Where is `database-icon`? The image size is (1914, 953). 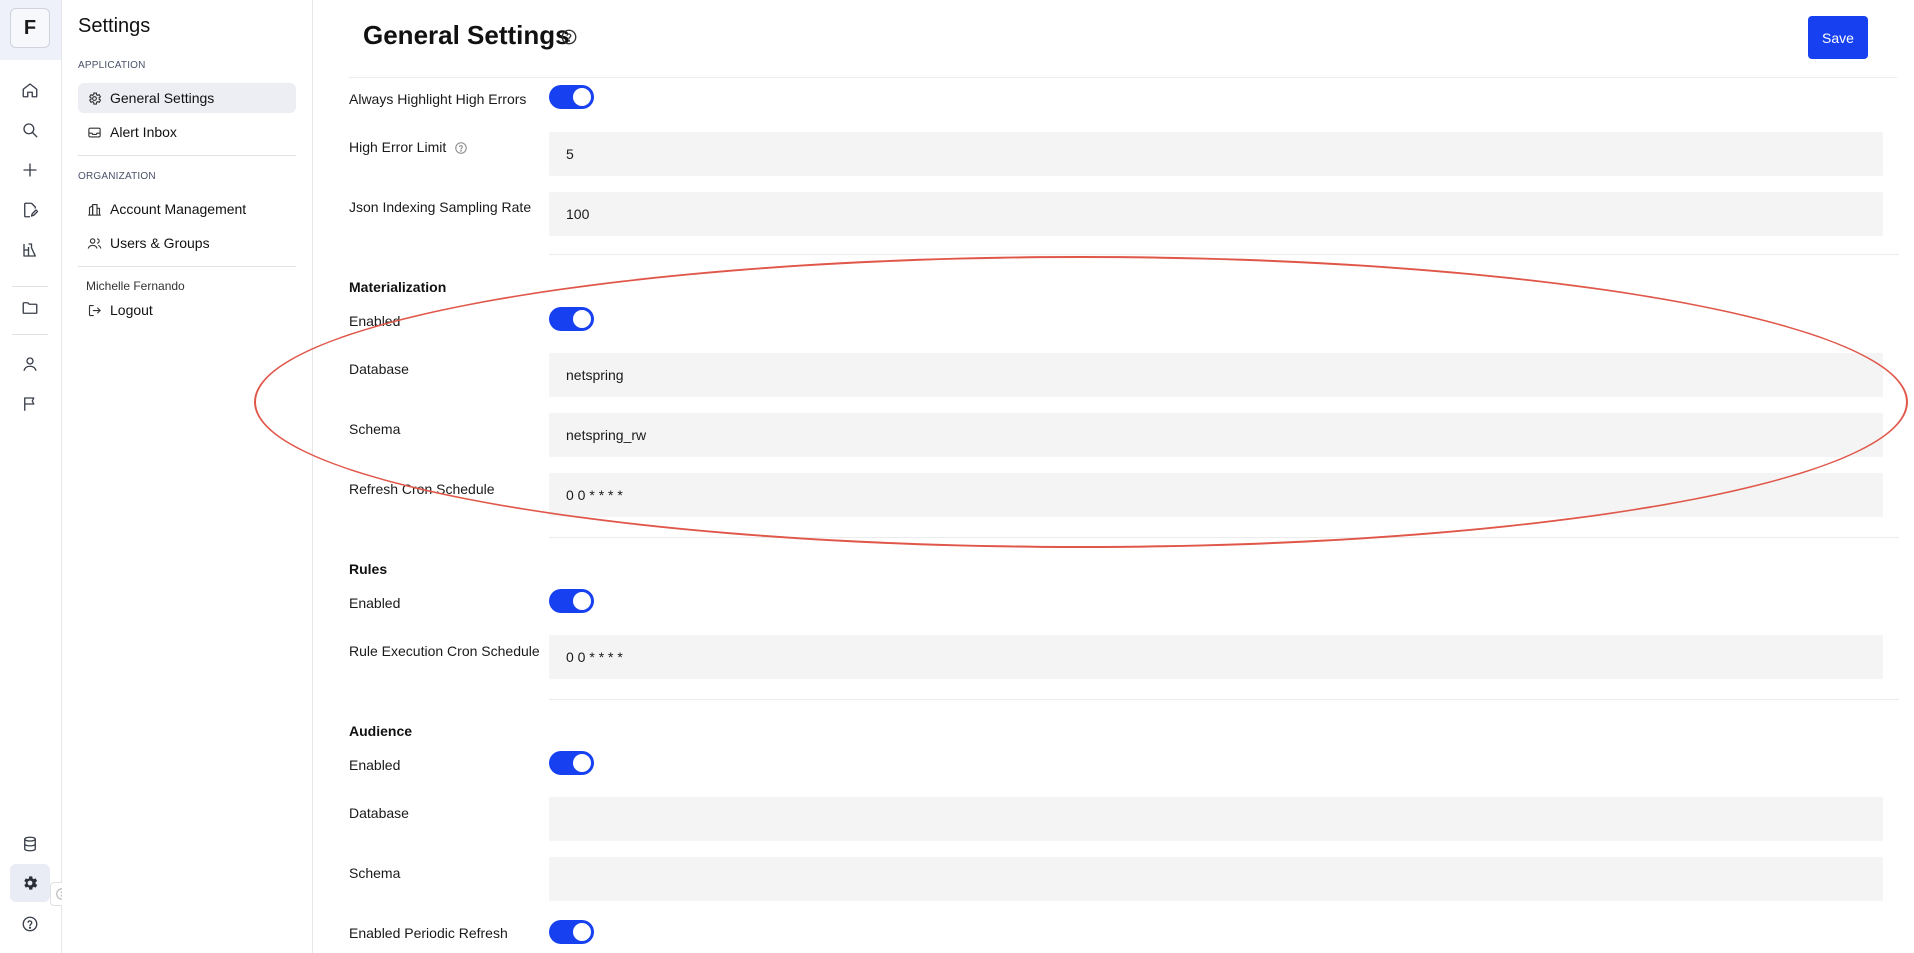 database-icon is located at coordinates (30, 844).